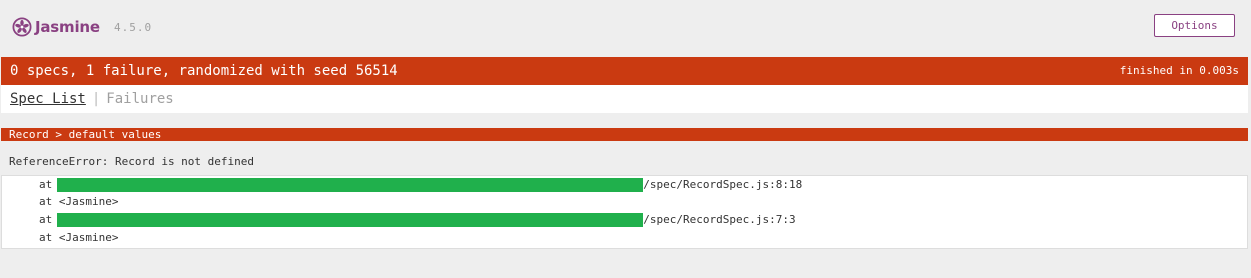  What do you see at coordinates (48, 99) in the screenshot?
I see `spec-list-link: Spec List` at bounding box center [48, 99].